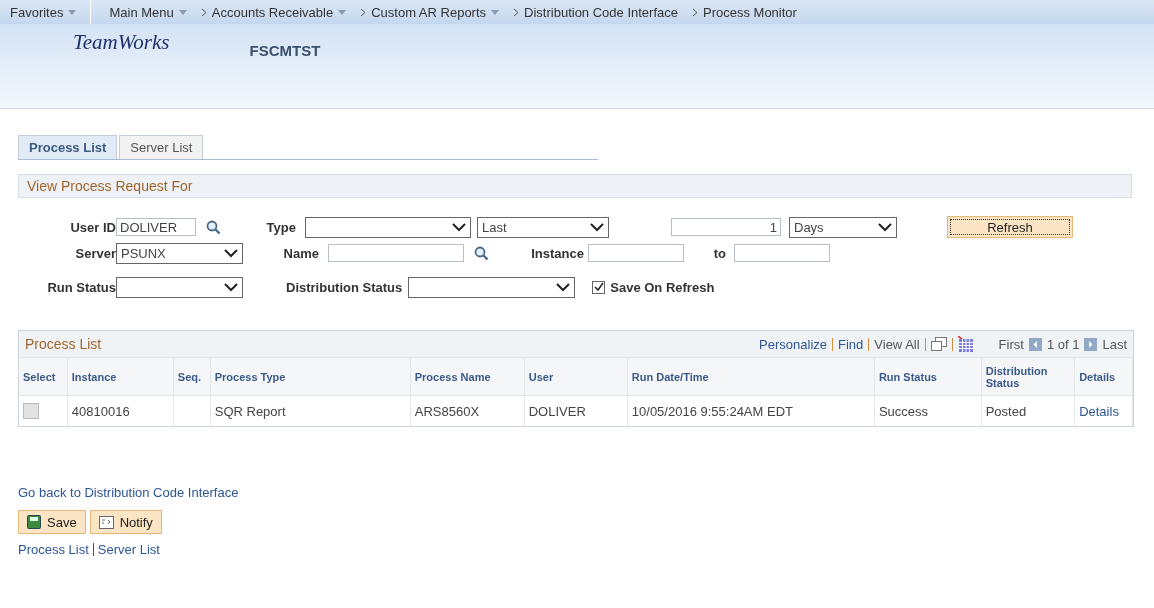 The height and width of the screenshot is (608, 1154). What do you see at coordinates (68, 147) in the screenshot?
I see `tab: Process List` at bounding box center [68, 147].